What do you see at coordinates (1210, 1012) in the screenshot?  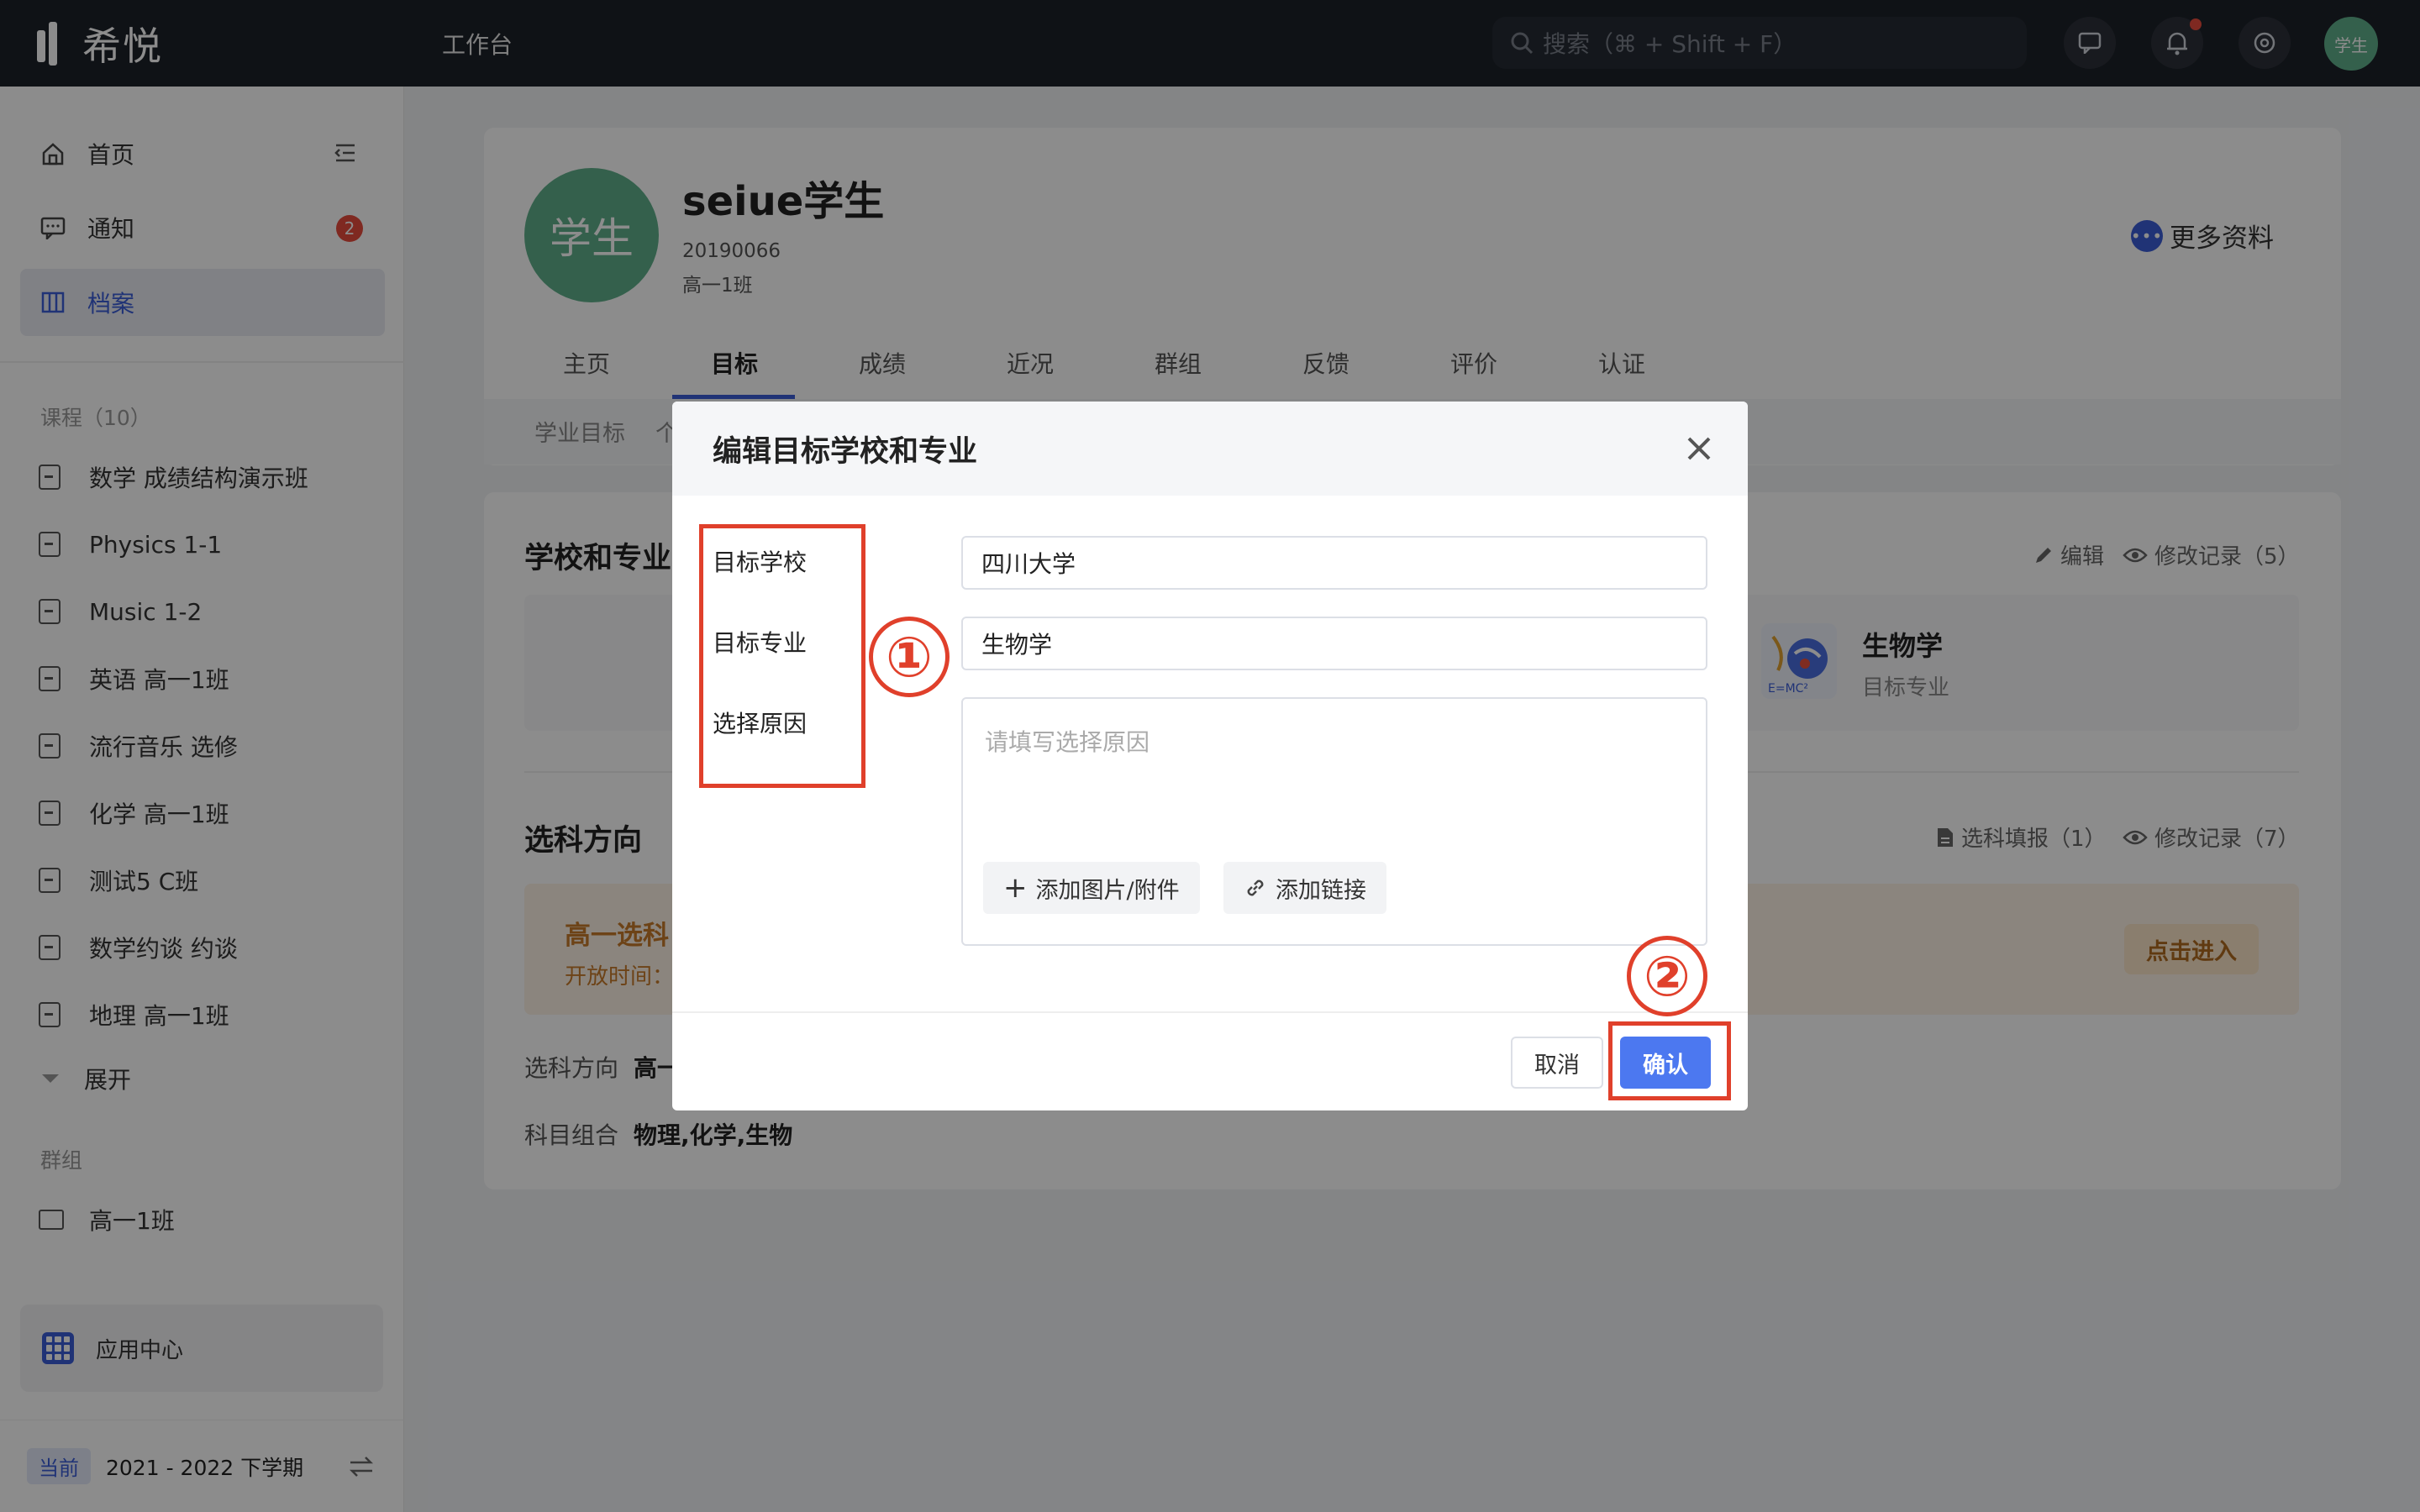 I see `dialog-footer-divider` at bounding box center [1210, 1012].